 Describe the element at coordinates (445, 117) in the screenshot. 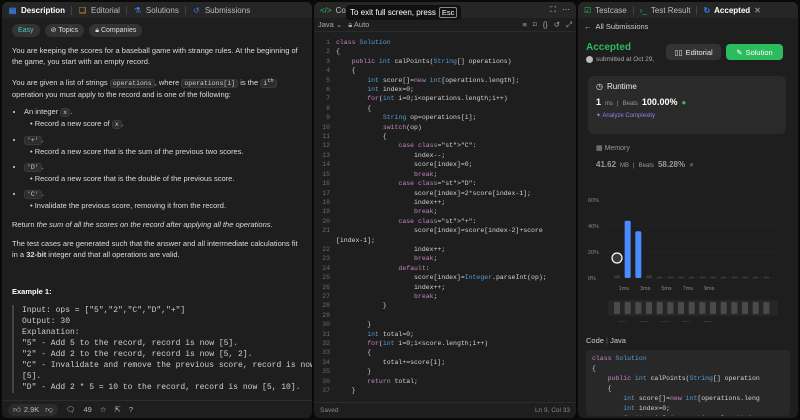

I see `code-line: 9 String op=operations[i];` at that location.